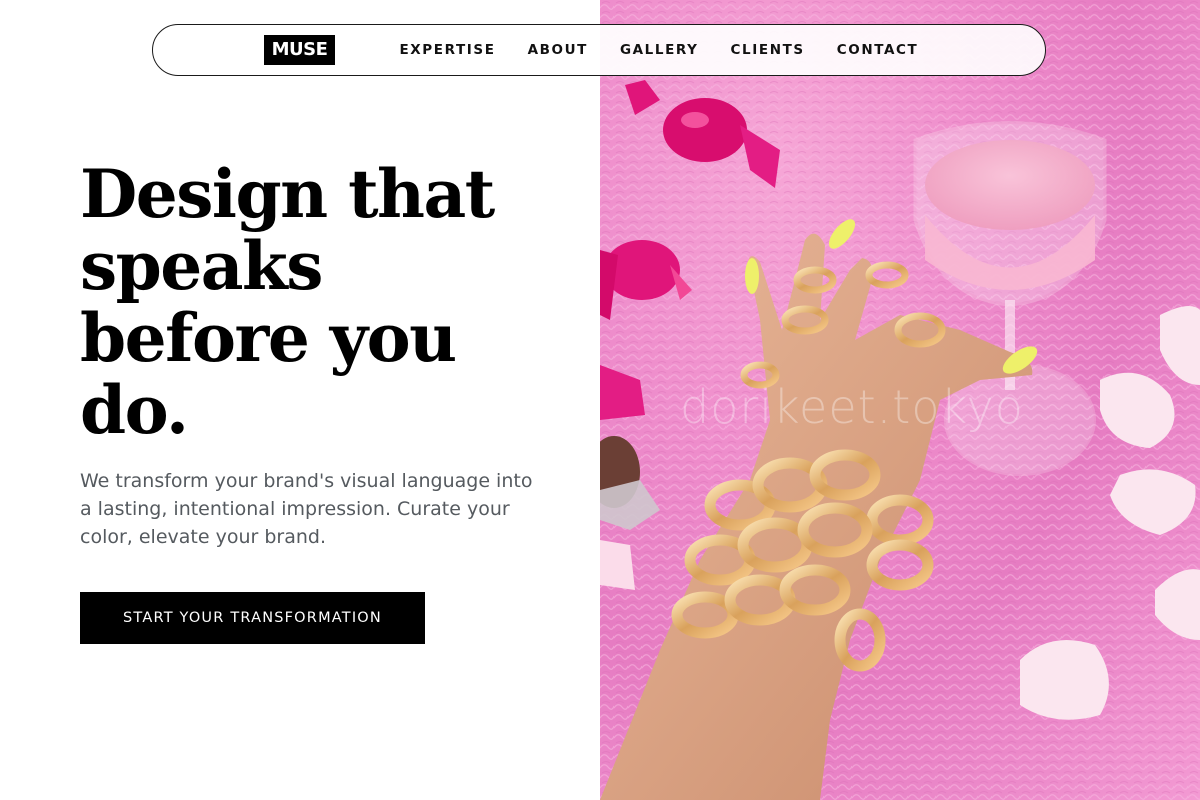 This screenshot has width=1200, height=800. I want to click on image-watermark: dorikeet.tokyo, so click(852, 407).